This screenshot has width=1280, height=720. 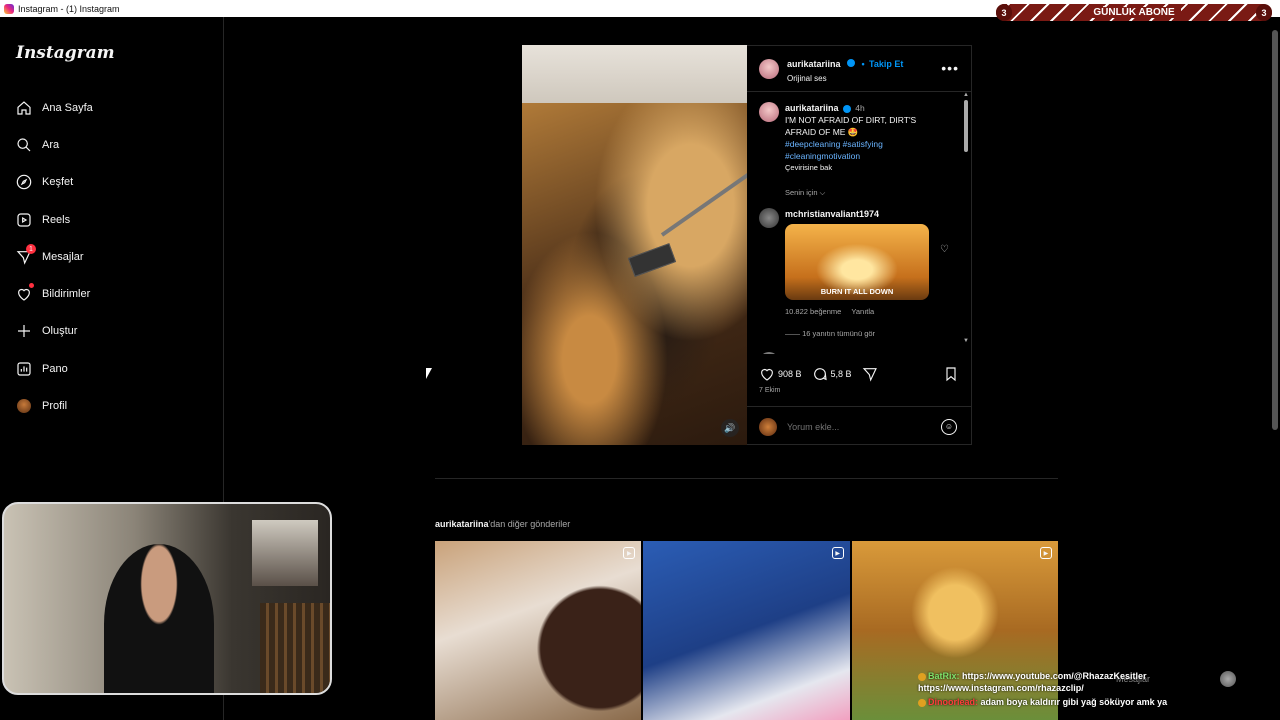 What do you see at coordinates (944, 249) in the screenshot?
I see `comment-like-icon: ♡` at bounding box center [944, 249].